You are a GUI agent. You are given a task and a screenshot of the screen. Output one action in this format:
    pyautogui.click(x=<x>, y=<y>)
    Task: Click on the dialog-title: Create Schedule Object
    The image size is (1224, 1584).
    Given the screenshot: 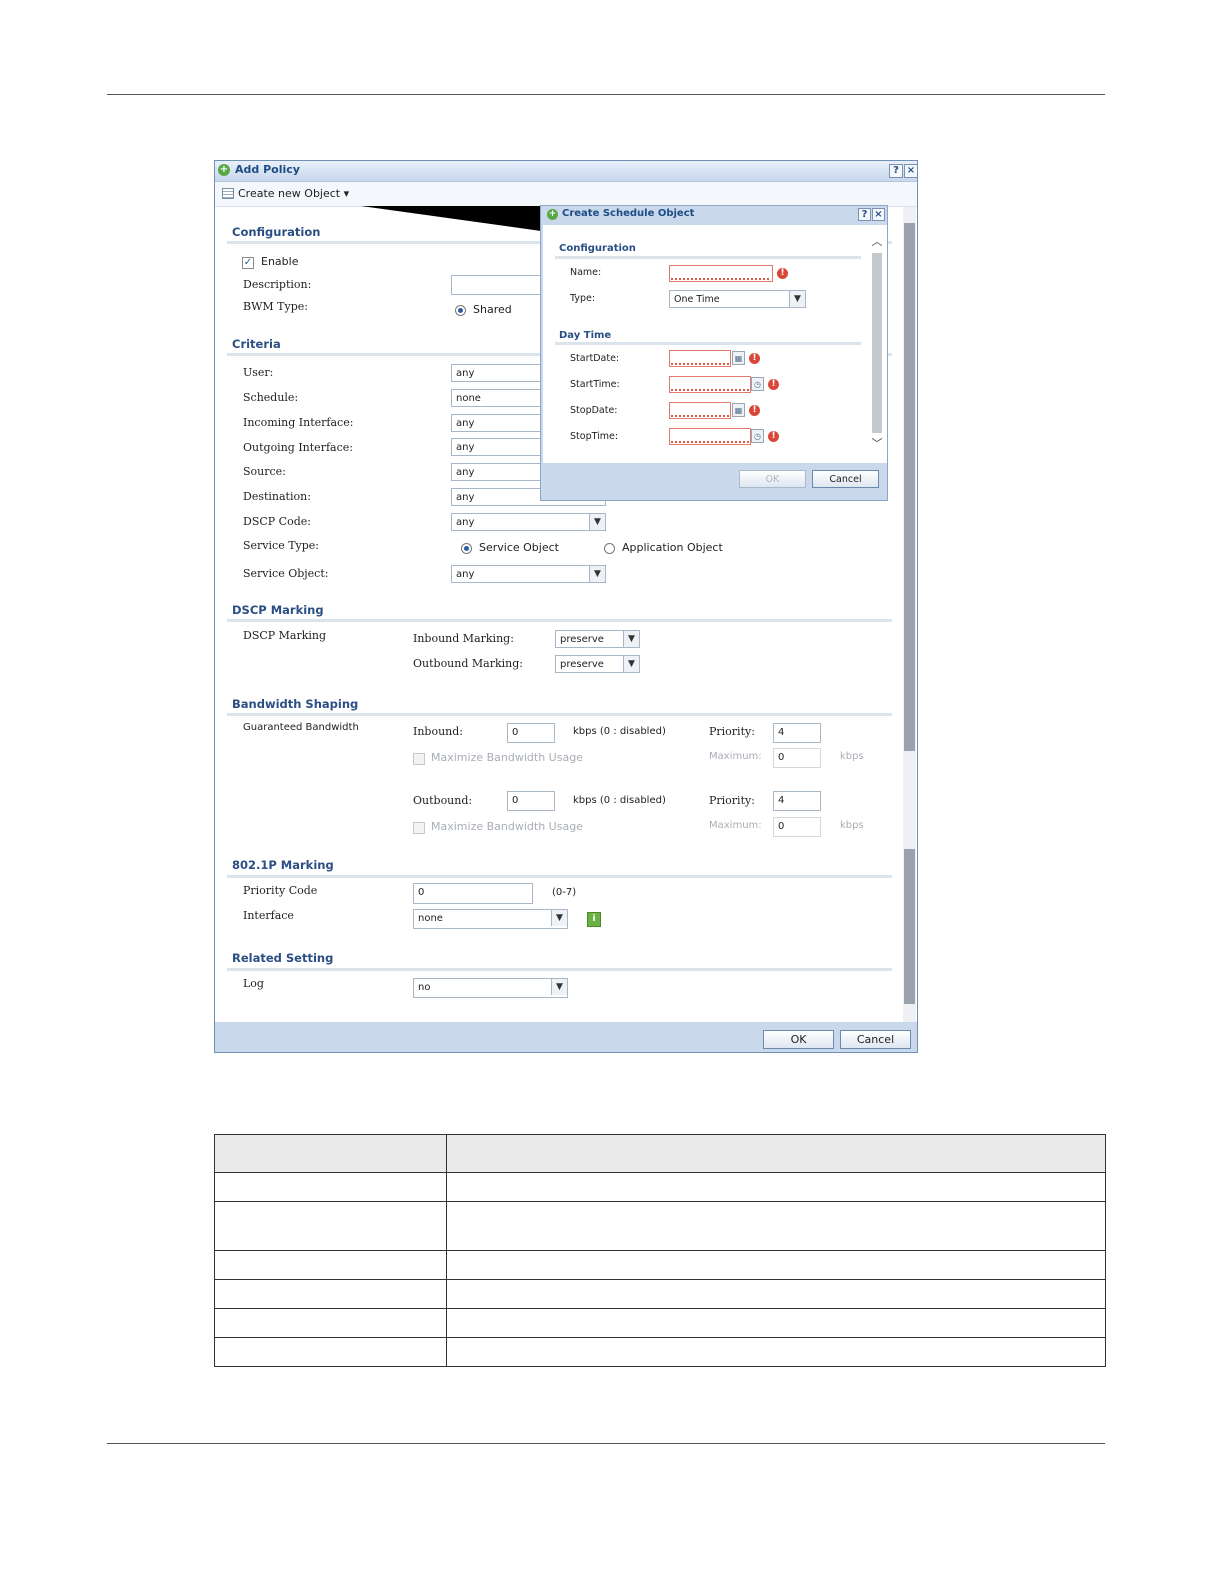 What is the action you would take?
    pyautogui.click(x=628, y=213)
    